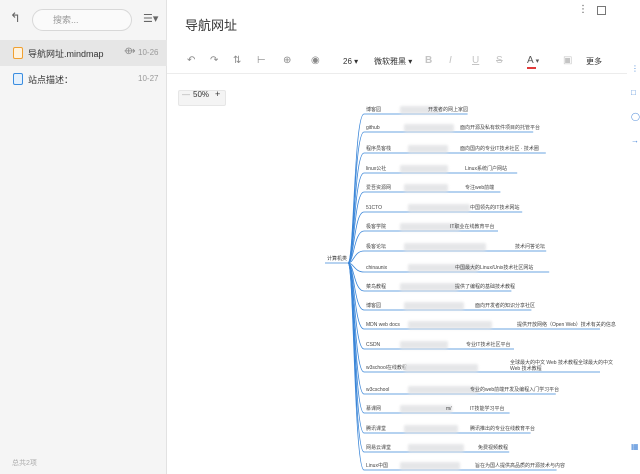  I want to click on topic-description: 技术问答论坛, so click(530, 247).